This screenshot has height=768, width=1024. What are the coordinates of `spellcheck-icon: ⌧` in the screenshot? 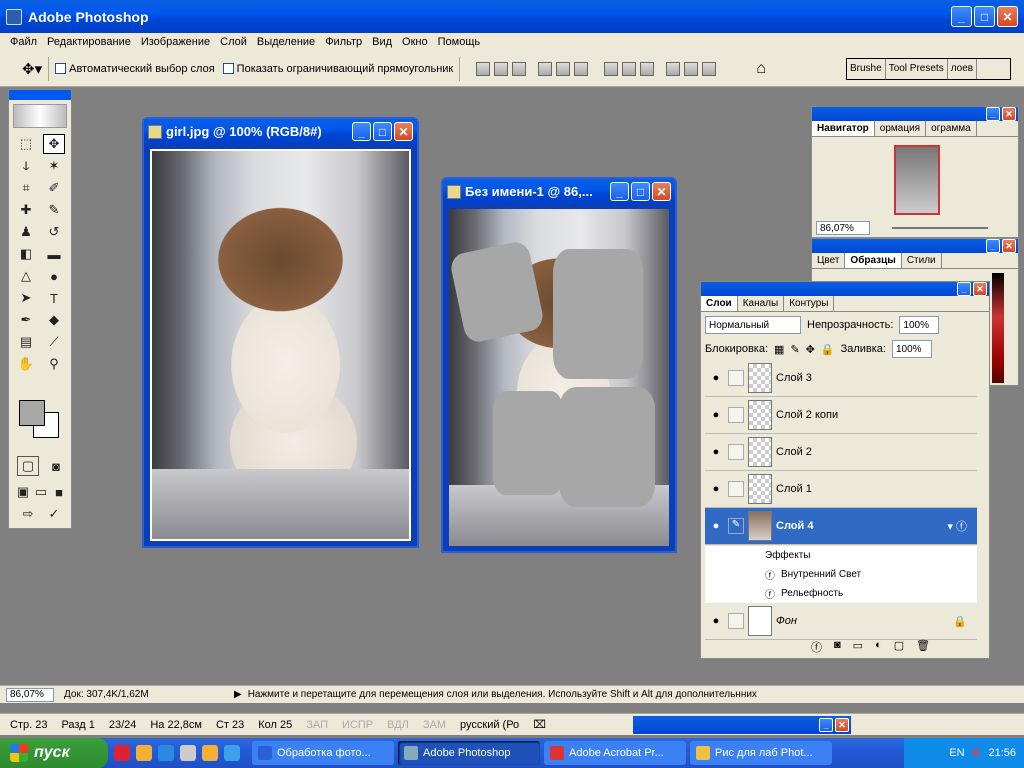 It's located at (539, 724).